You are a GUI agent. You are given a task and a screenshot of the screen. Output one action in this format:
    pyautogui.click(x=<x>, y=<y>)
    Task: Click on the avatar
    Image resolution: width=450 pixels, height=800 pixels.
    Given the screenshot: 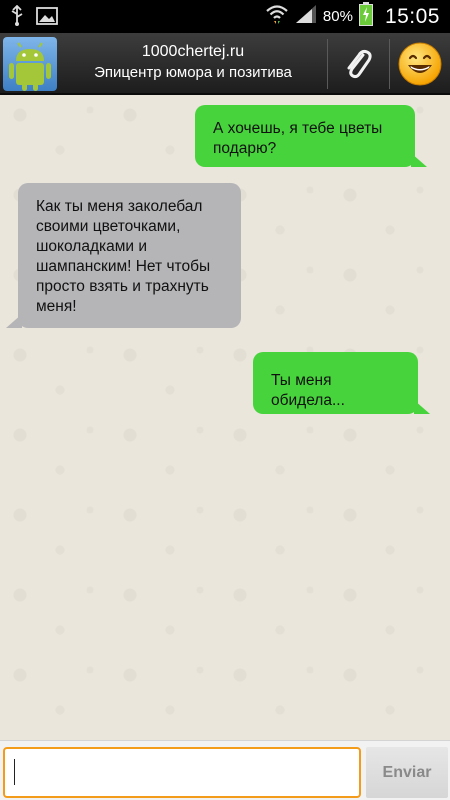 What is the action you would take?
    pyautogui.click(x=30, y=64)
    